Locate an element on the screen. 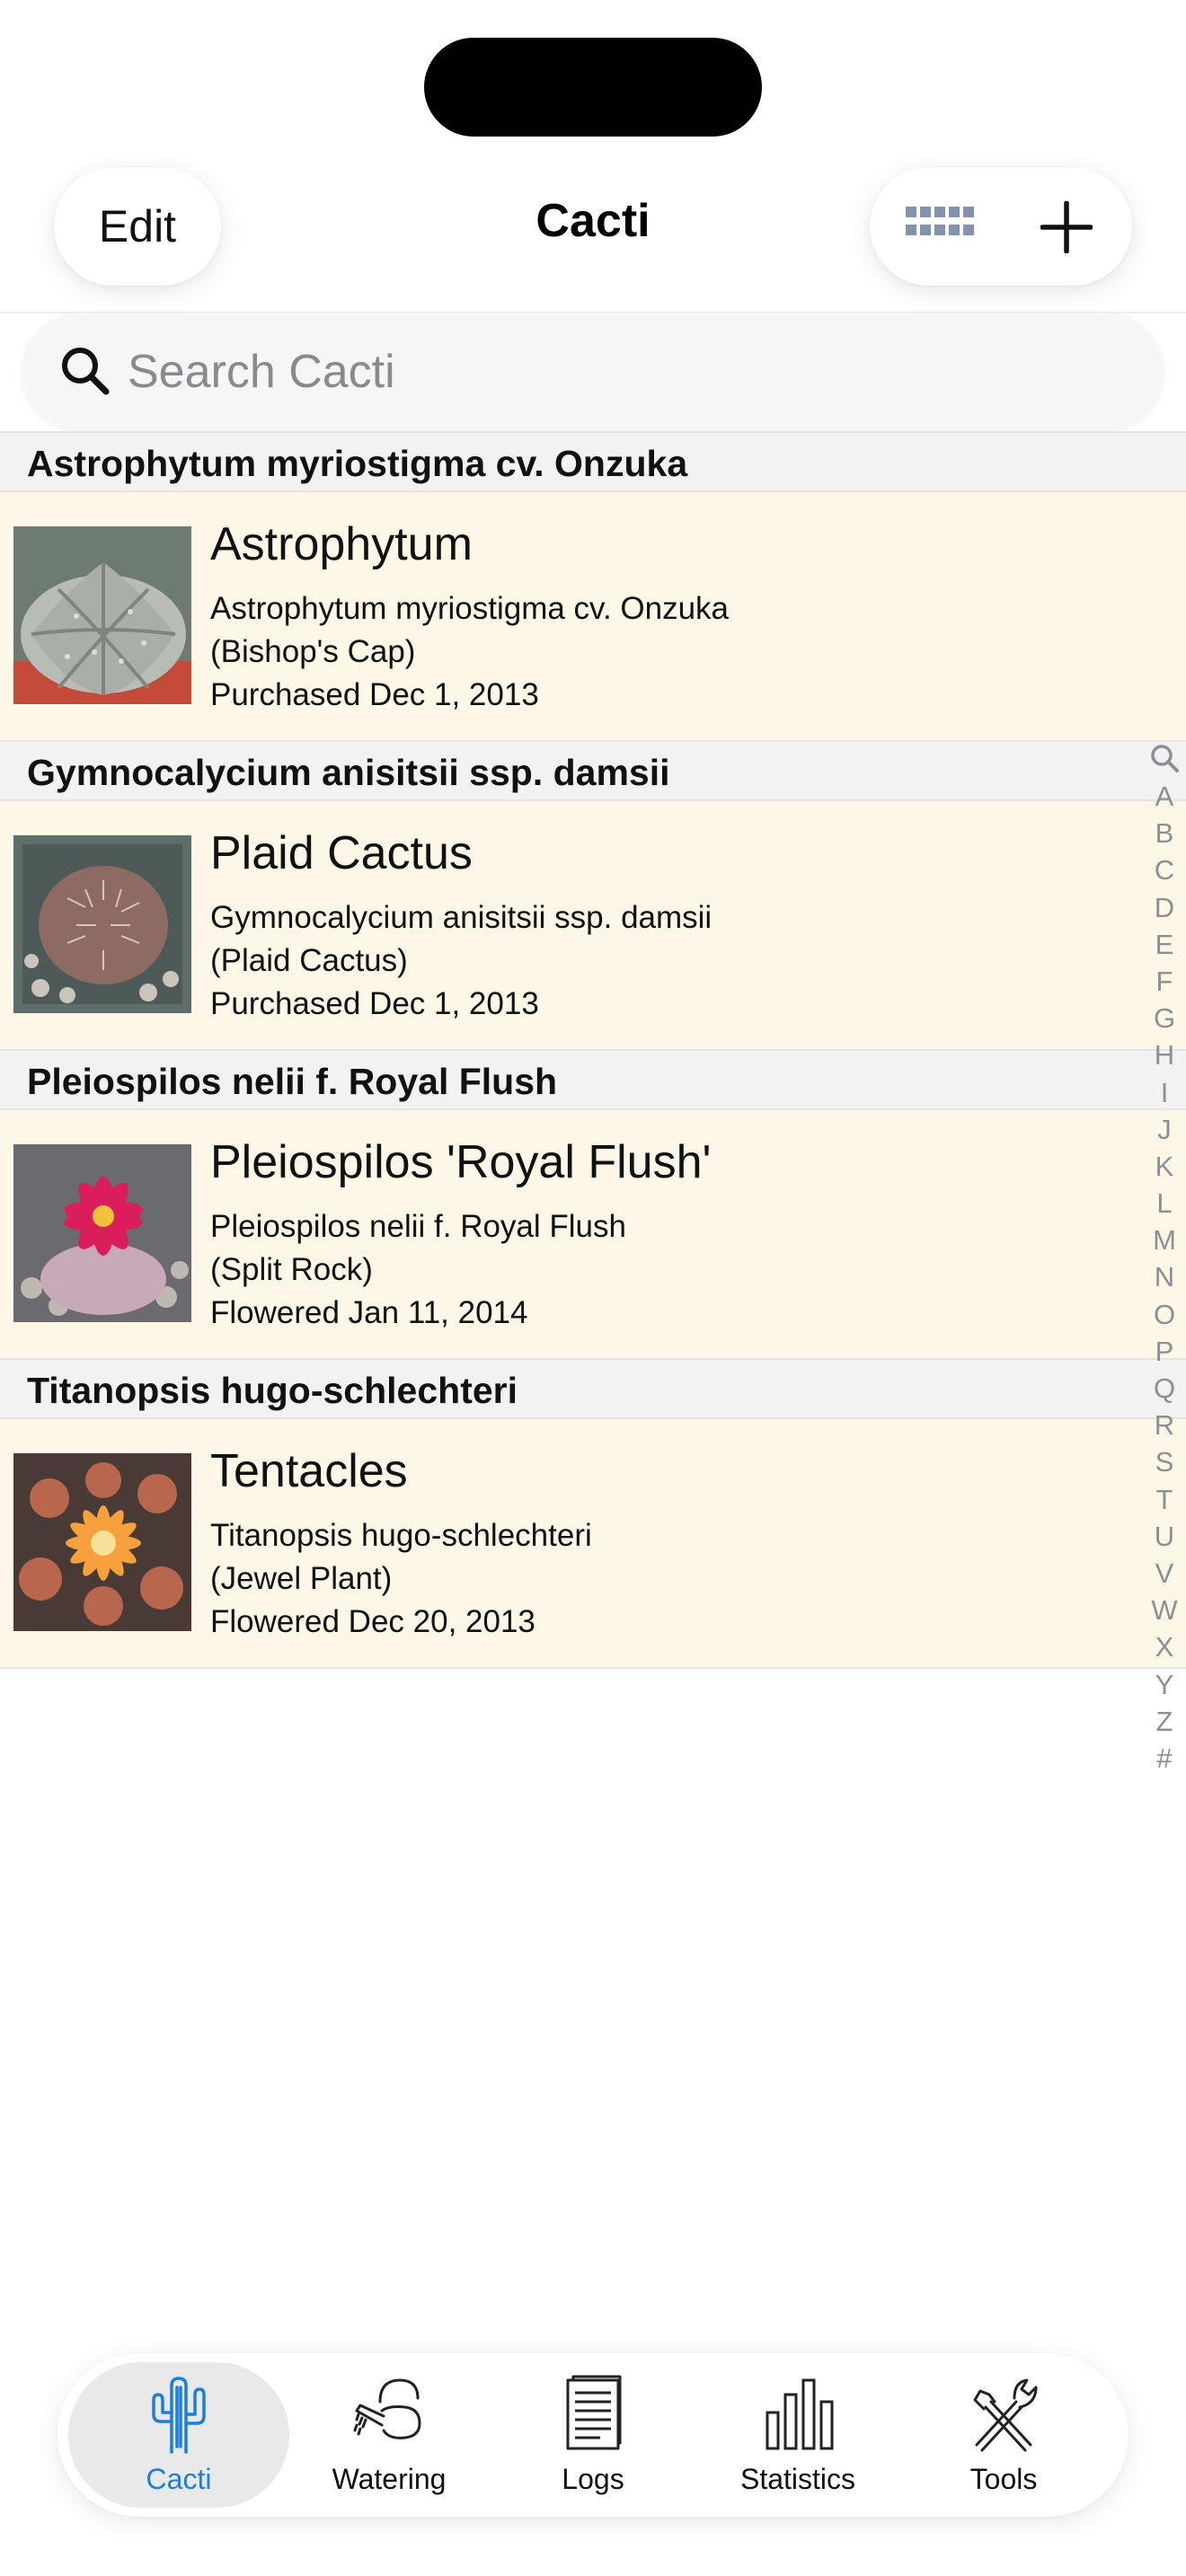  edit-button: Edit is located at coordinates (137, 226).